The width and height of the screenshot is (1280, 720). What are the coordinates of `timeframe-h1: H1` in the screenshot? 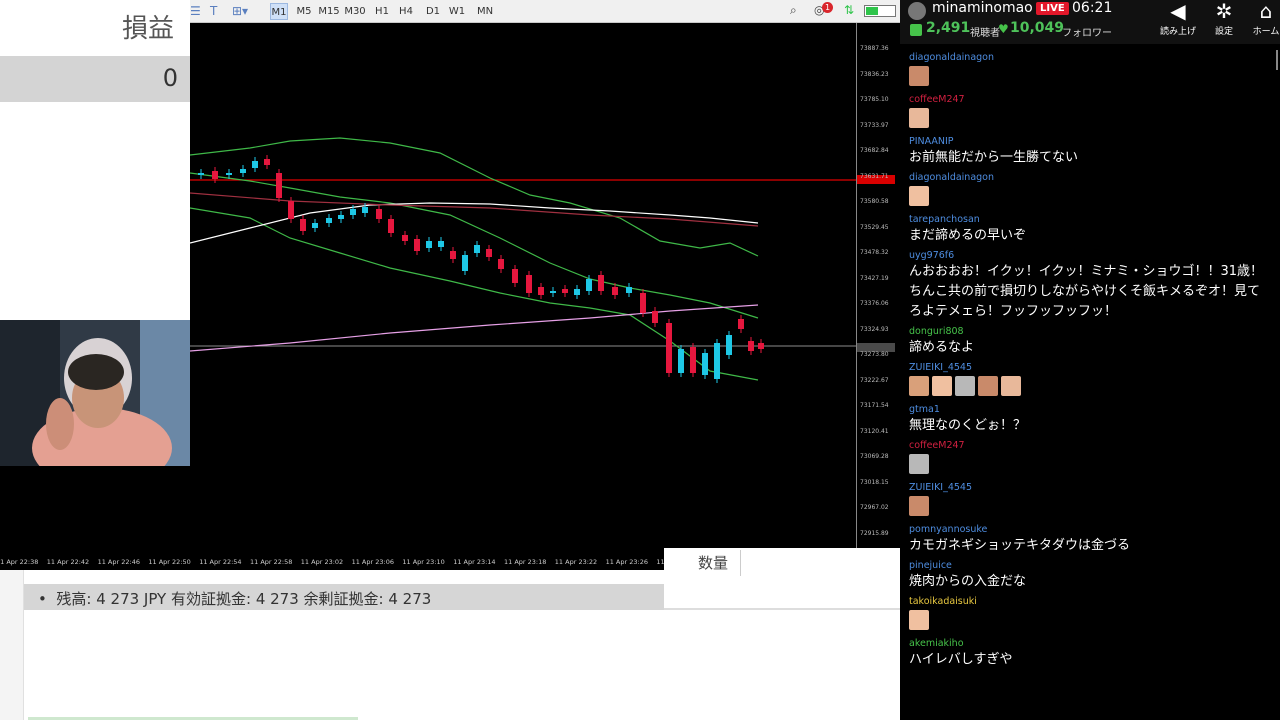 It's located at (382, 11).